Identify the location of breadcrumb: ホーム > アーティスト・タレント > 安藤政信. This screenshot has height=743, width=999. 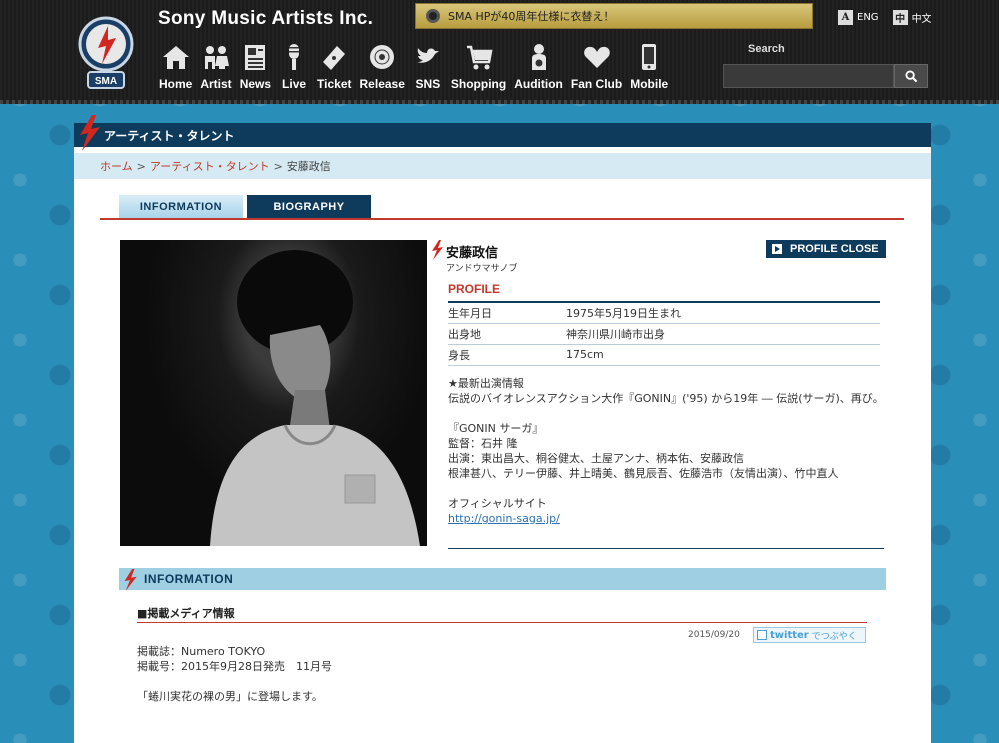
(502, 166).